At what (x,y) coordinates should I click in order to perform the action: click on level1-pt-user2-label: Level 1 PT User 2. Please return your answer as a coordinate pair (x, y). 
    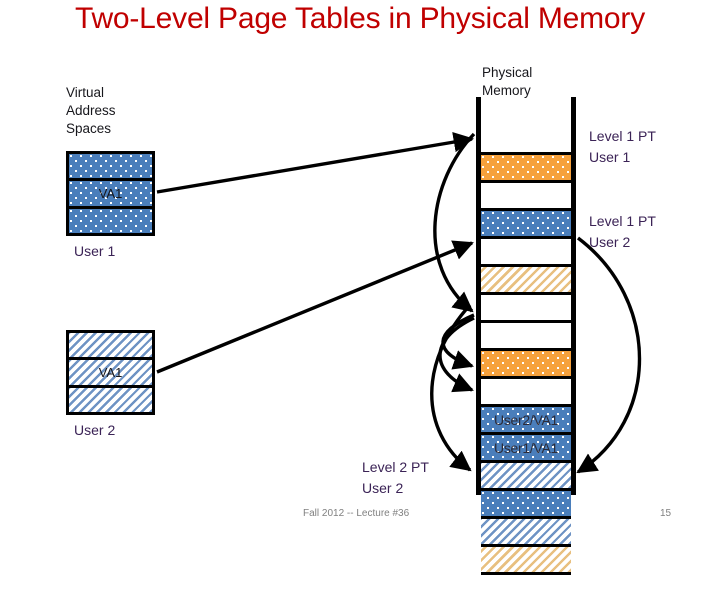
    Looking at the image, I should click on (622, 231).